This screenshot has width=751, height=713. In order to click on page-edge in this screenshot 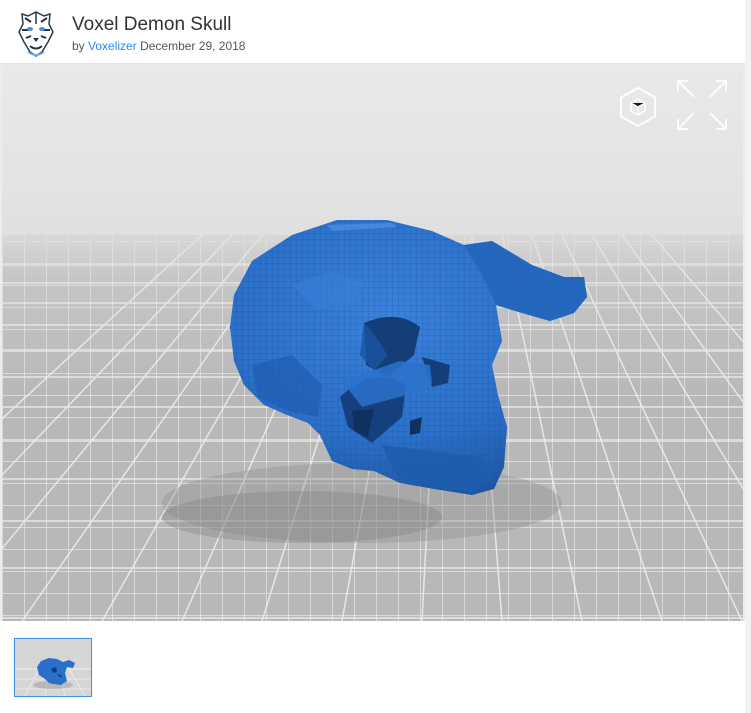, I will do `click(748, 356)`.